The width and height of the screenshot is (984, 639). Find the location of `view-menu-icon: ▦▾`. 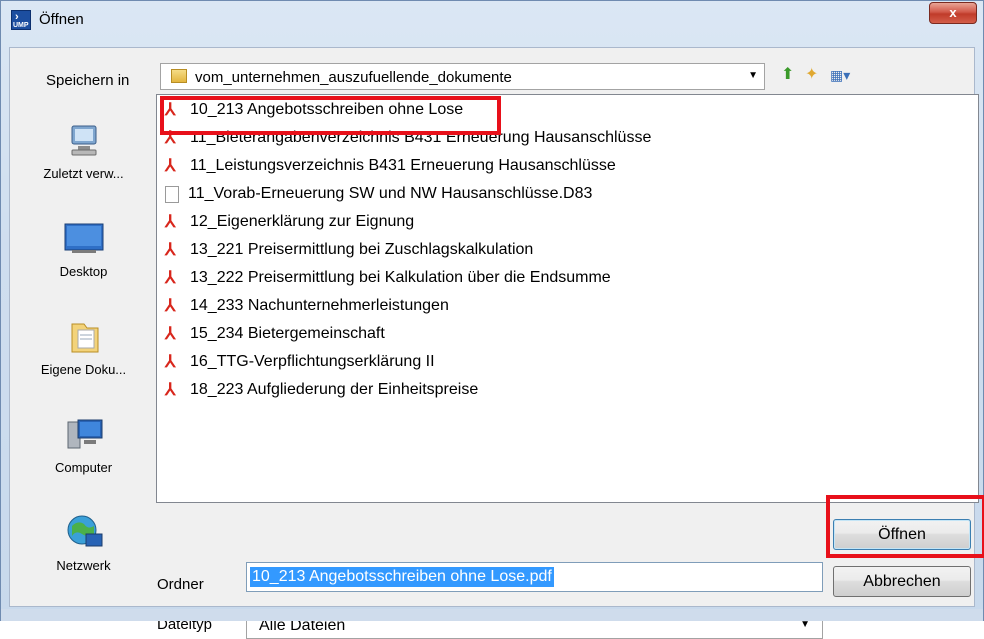

view-menu-icon: ▦▾ is located at coordinates (840, 75).